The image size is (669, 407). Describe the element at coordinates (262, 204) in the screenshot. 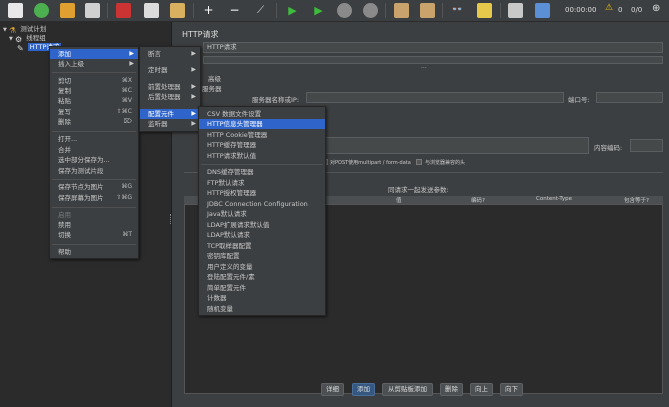

I see `config-item-jdbc-config: JDBC Connection Configuration` at that location.